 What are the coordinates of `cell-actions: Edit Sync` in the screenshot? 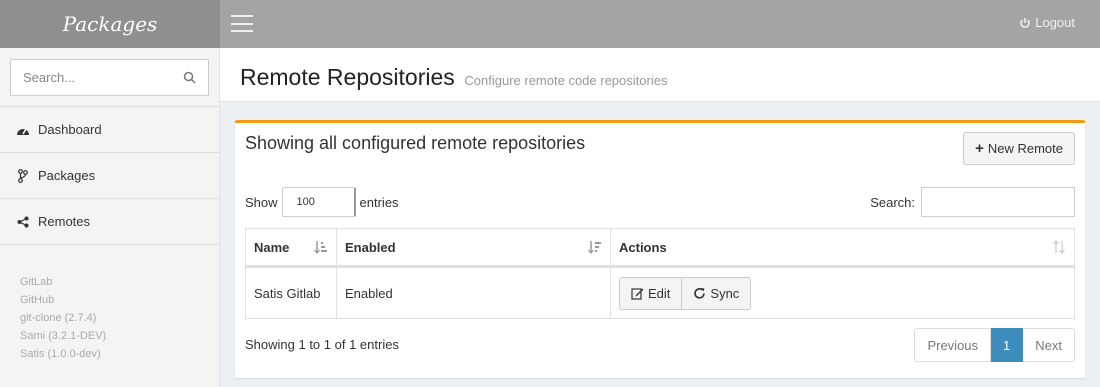 It's located at (842, 292).